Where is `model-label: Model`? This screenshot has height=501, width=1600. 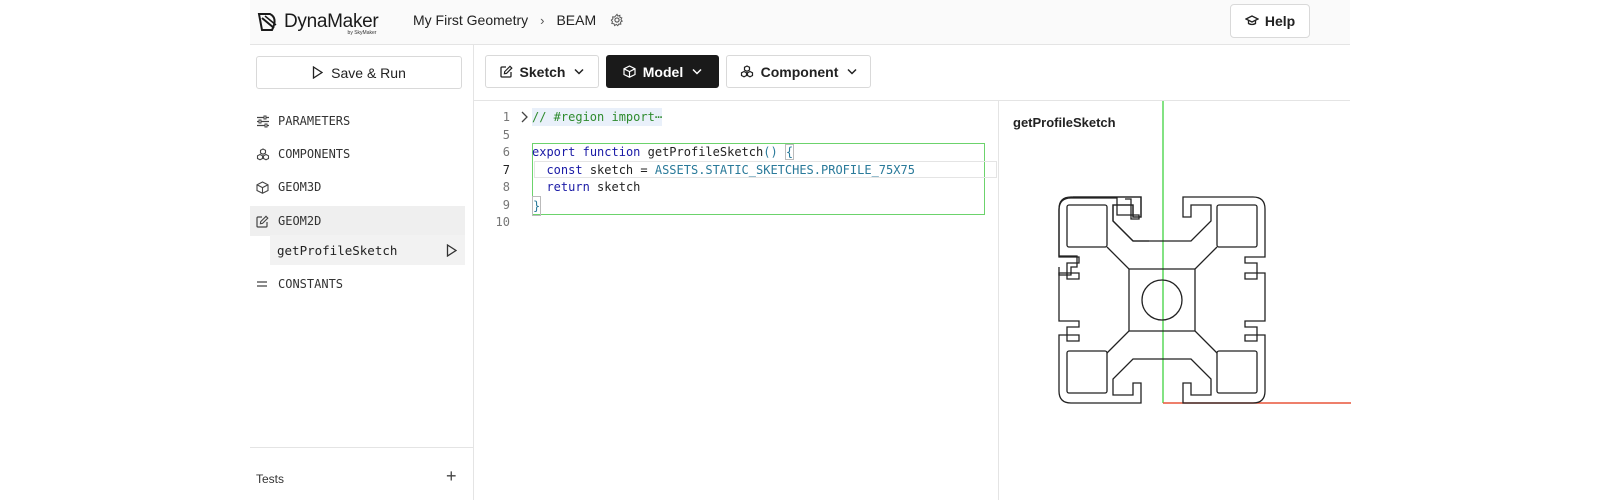 model-label: Model is located at coordinates (663, 71).